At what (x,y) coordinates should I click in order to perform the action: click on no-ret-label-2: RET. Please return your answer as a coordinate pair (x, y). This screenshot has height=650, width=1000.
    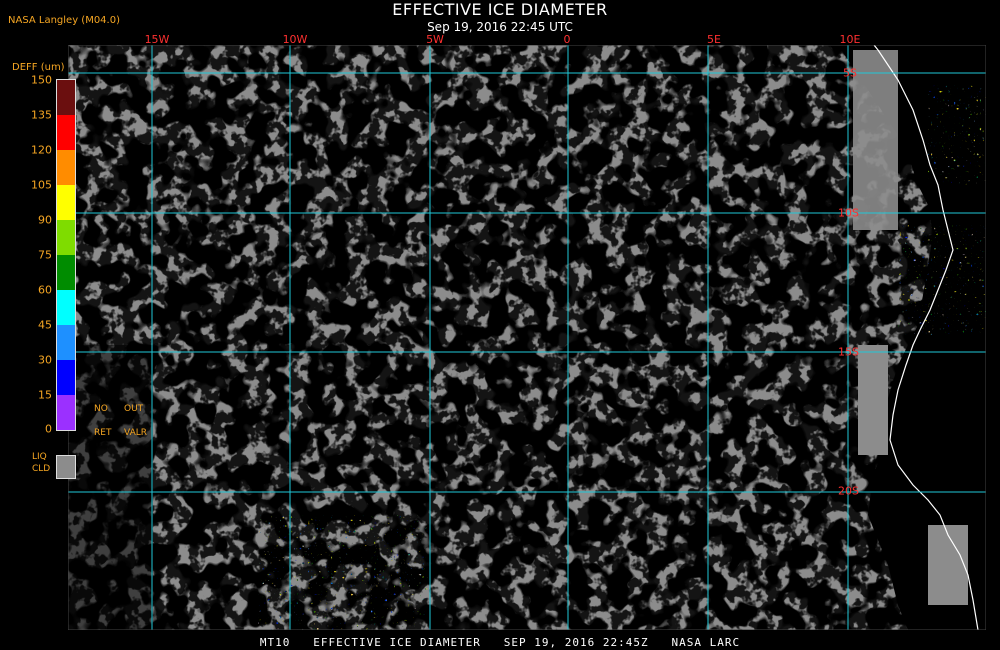
    Looking at the image, I should click on (103, 433).